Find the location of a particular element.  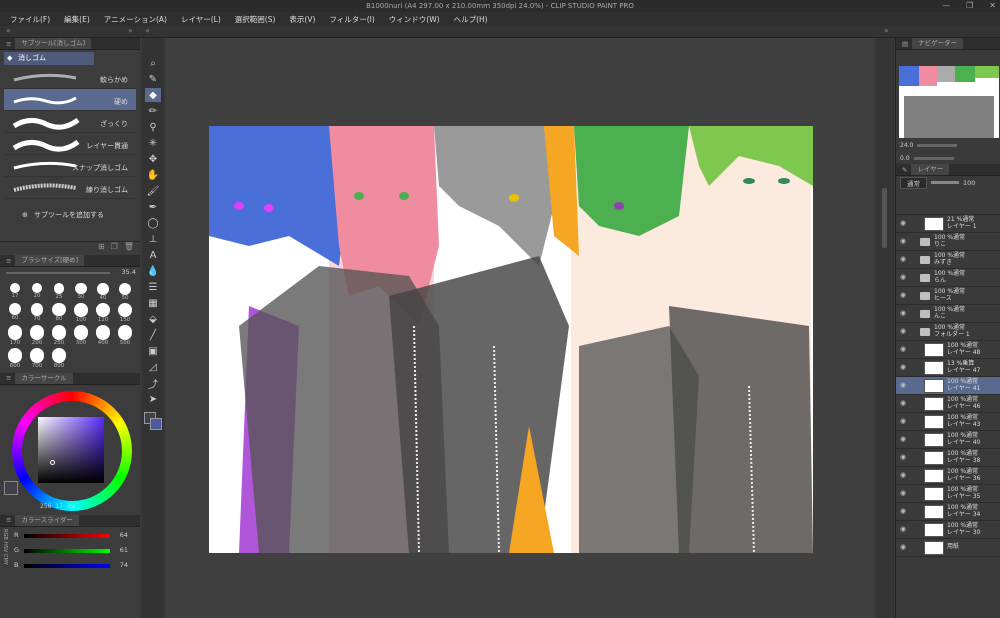

brushsize-preset: 40 is located at coordinates (103, 292).